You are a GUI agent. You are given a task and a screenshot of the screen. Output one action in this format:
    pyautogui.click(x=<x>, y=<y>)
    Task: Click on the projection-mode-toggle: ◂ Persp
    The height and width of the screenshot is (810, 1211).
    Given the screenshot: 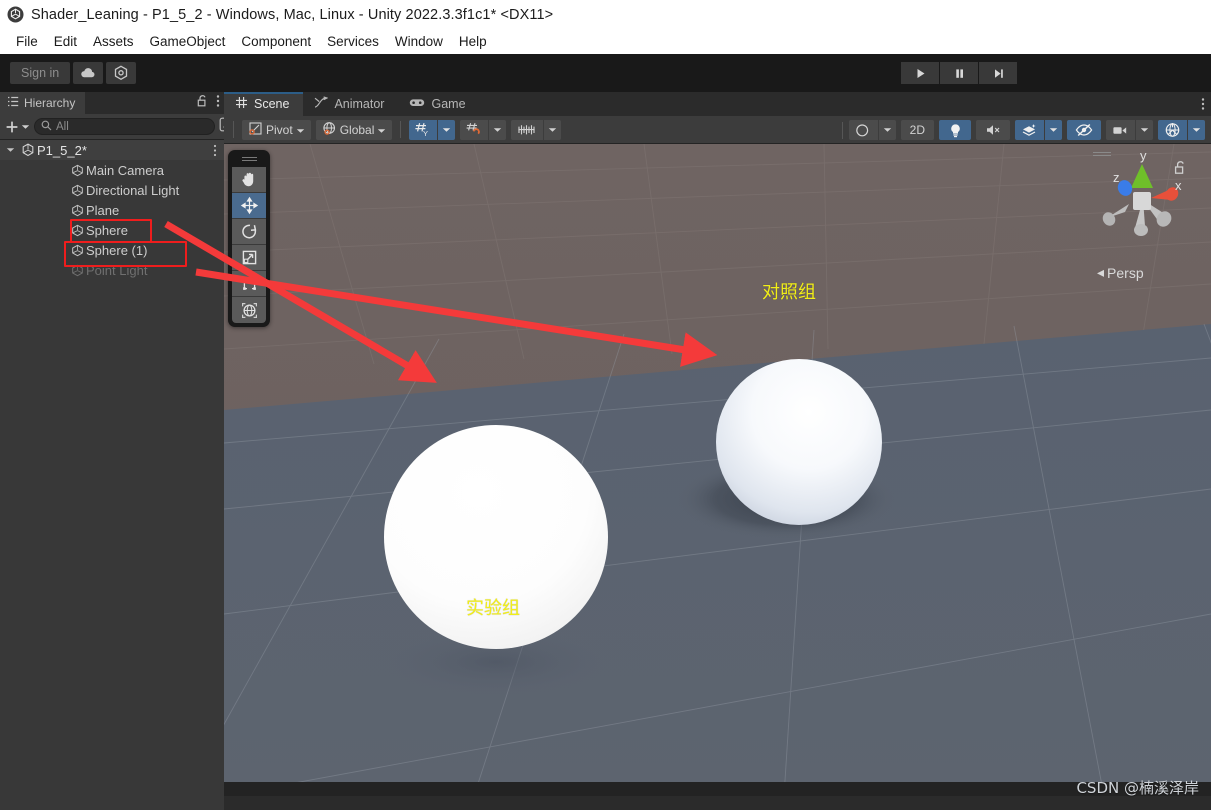 What is the action you would take?
    pyautogui.click(x=1154, y=272)
    